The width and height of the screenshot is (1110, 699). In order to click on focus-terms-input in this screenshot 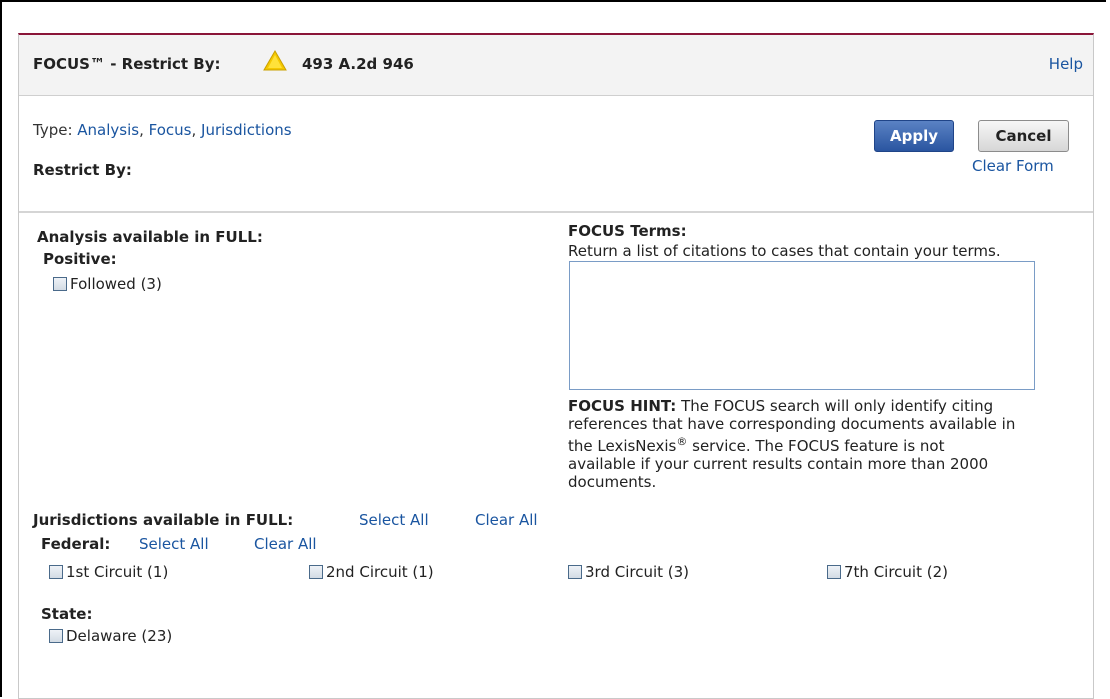, I will do `click(802, 325)`.